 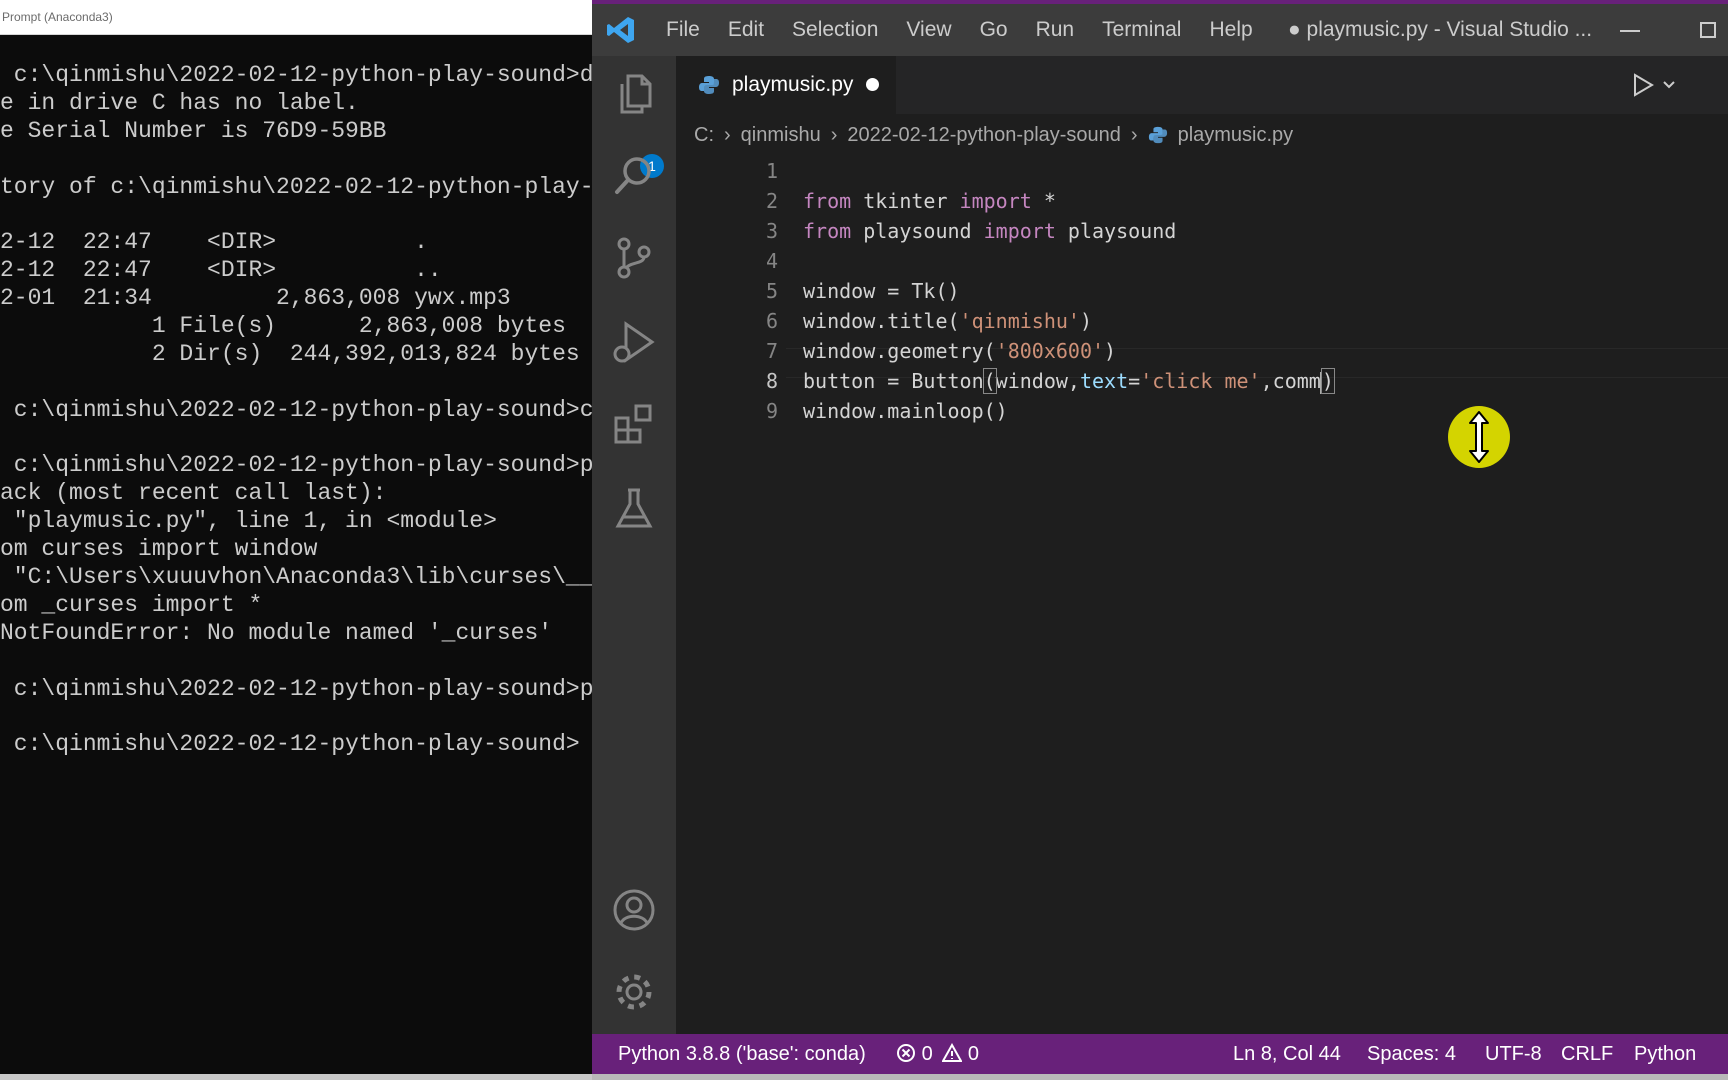 What do you see at coordinates (1587, 1054) in the screenshot?
I see `eol-status: CRLF` at bounding box center [1587, 1054].